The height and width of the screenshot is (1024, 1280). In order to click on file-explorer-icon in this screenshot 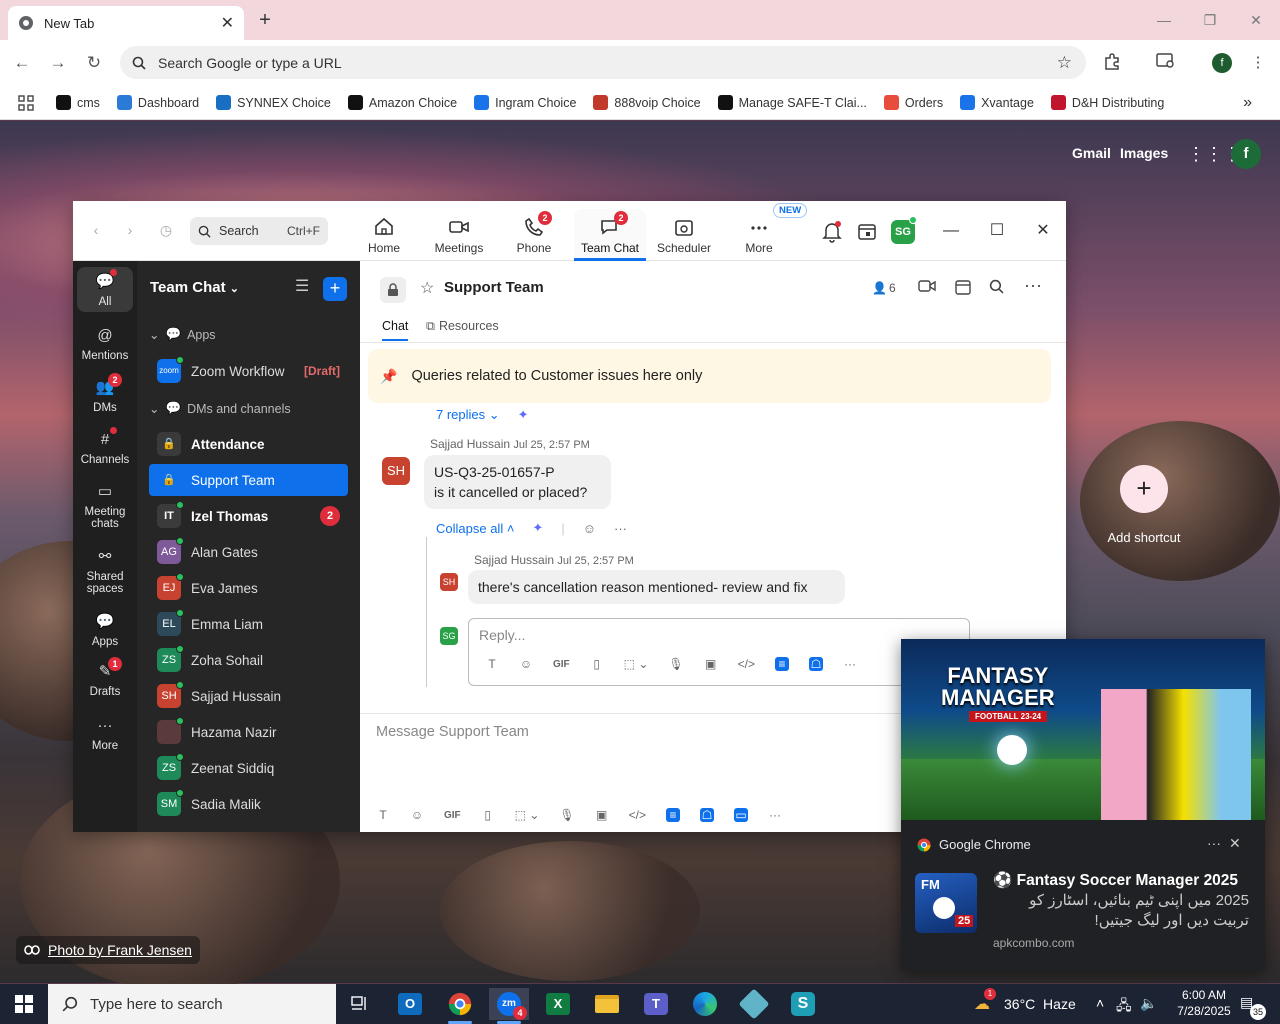, I will do `click(607, 1004)`.